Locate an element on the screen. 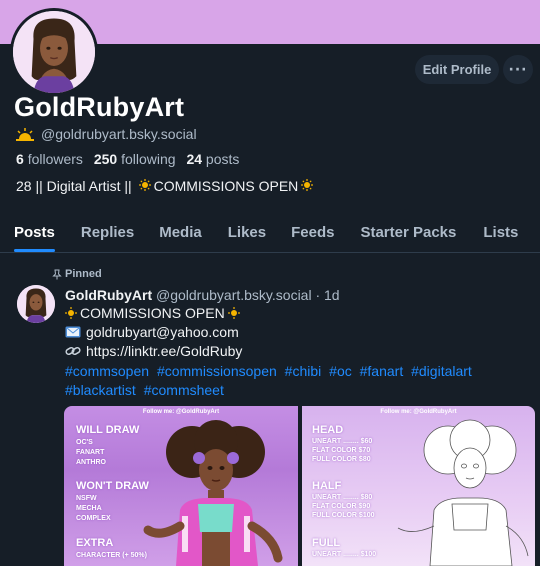 This screenshot has height=566, width=540. wont-draw-item: NSFW is located at coordinates (86, 498).